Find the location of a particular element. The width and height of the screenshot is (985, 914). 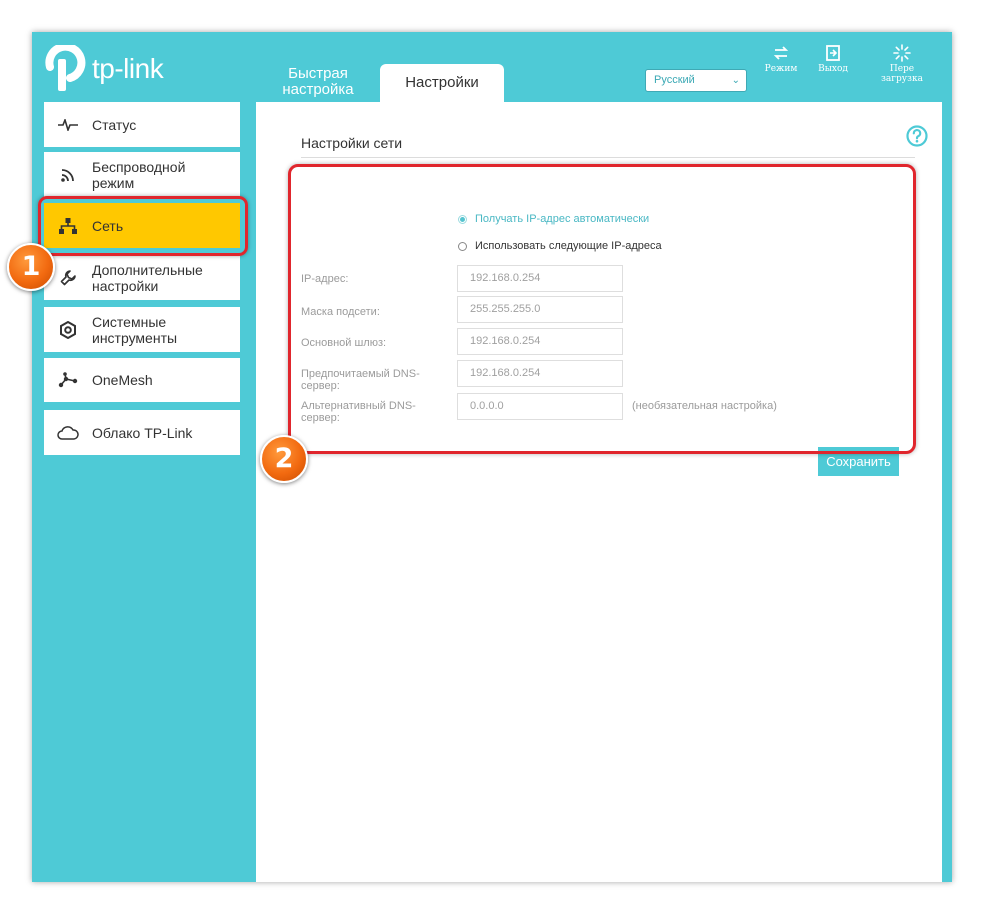

mode-button: Режим is located at coordinates (781, 59).